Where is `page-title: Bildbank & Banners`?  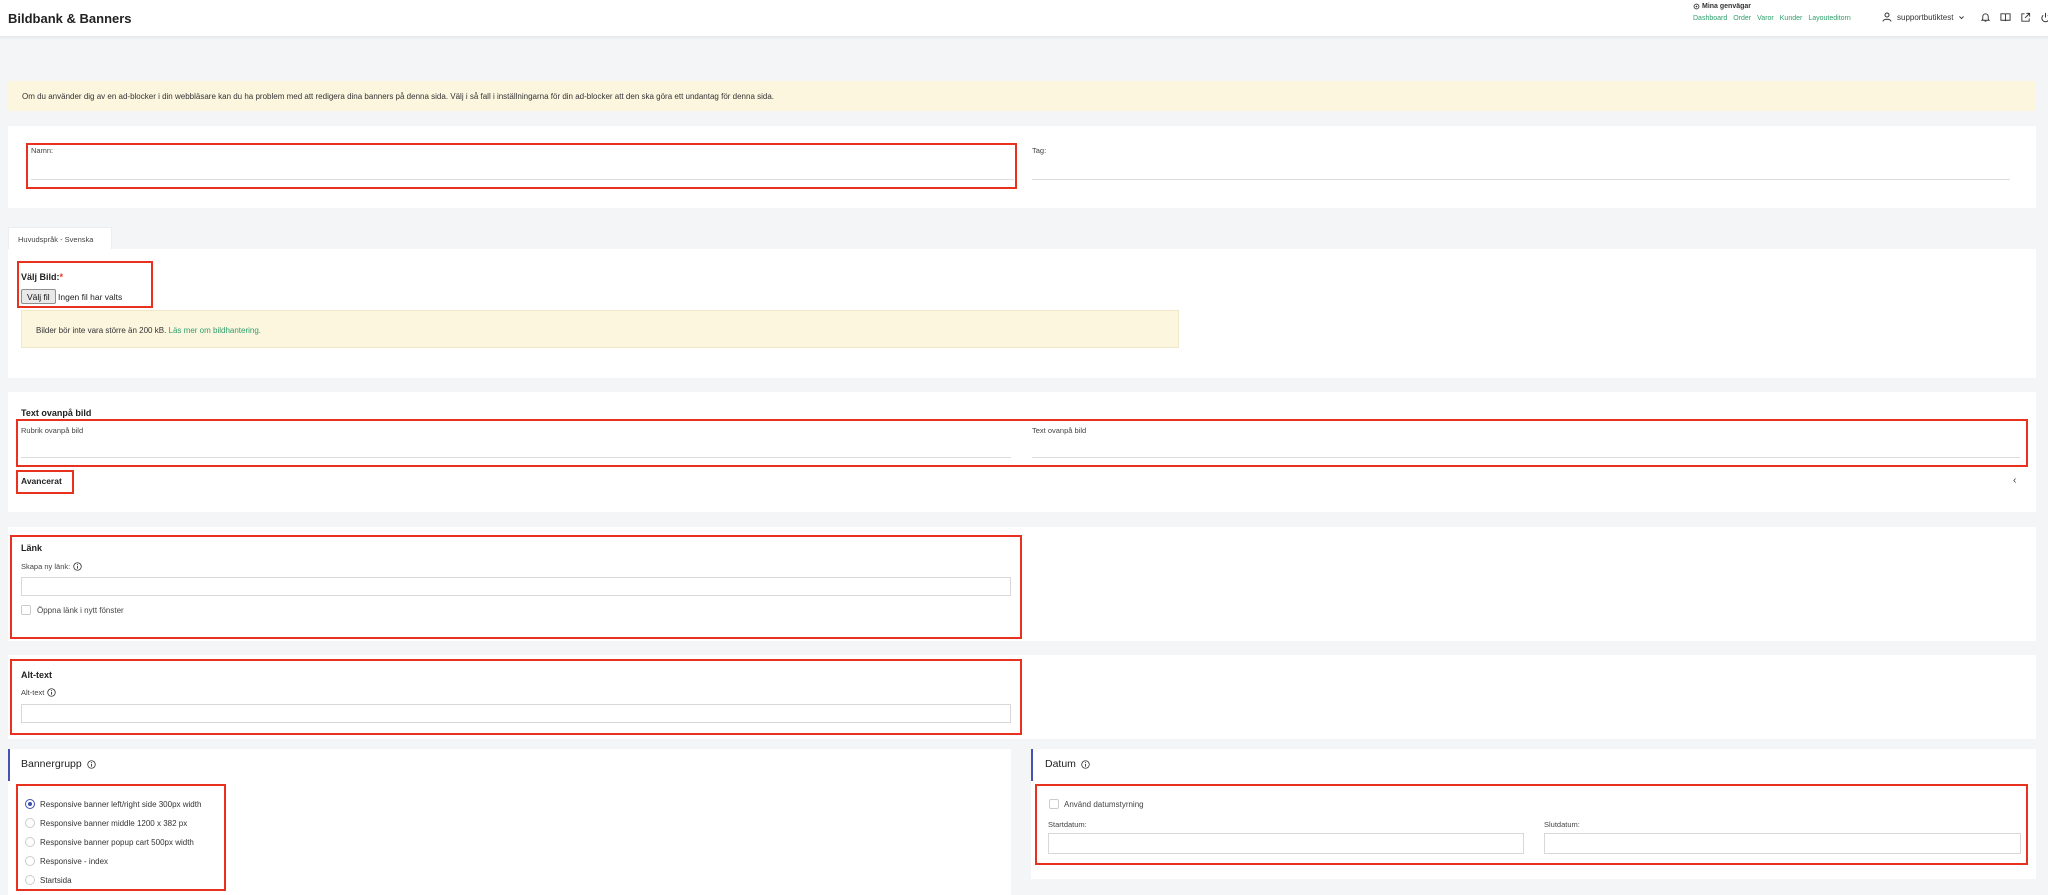 page-title: Bildbank & Banners is located at coordinates (70, 18).